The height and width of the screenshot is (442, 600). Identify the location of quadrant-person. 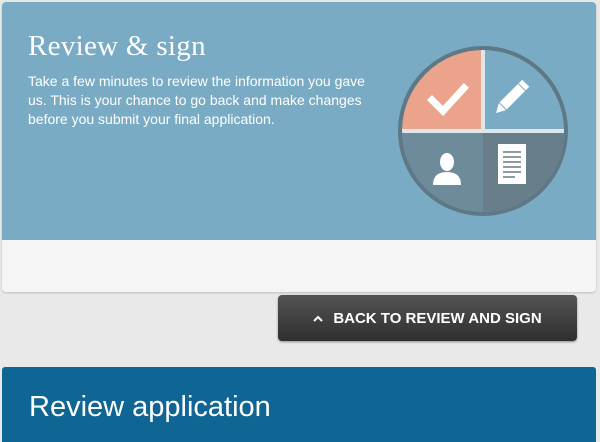
(442, 171).